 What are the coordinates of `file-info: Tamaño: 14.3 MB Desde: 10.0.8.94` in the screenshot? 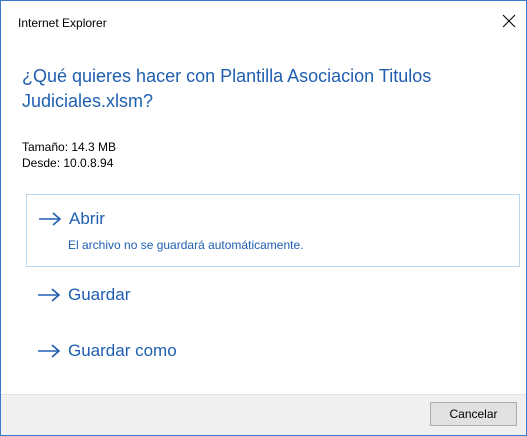 It's located at (69, 155).